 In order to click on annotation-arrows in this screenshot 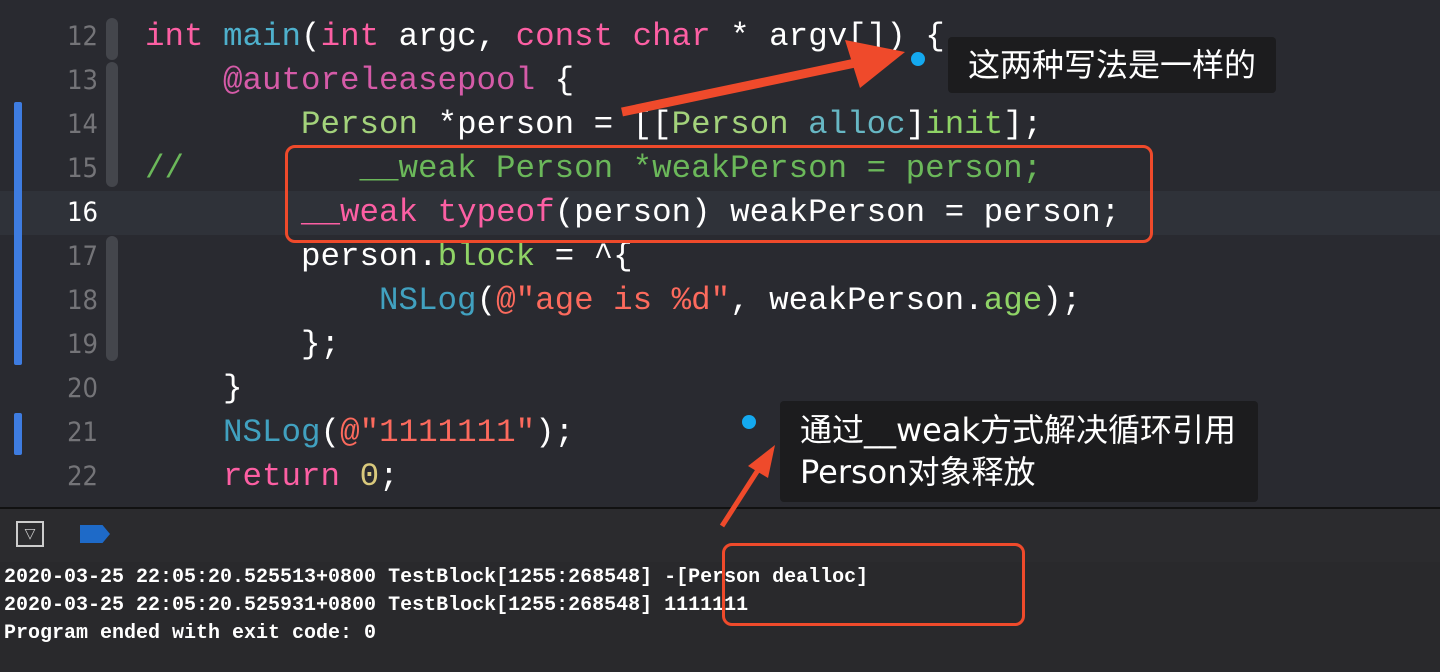, I will do `click(763, 284)`.